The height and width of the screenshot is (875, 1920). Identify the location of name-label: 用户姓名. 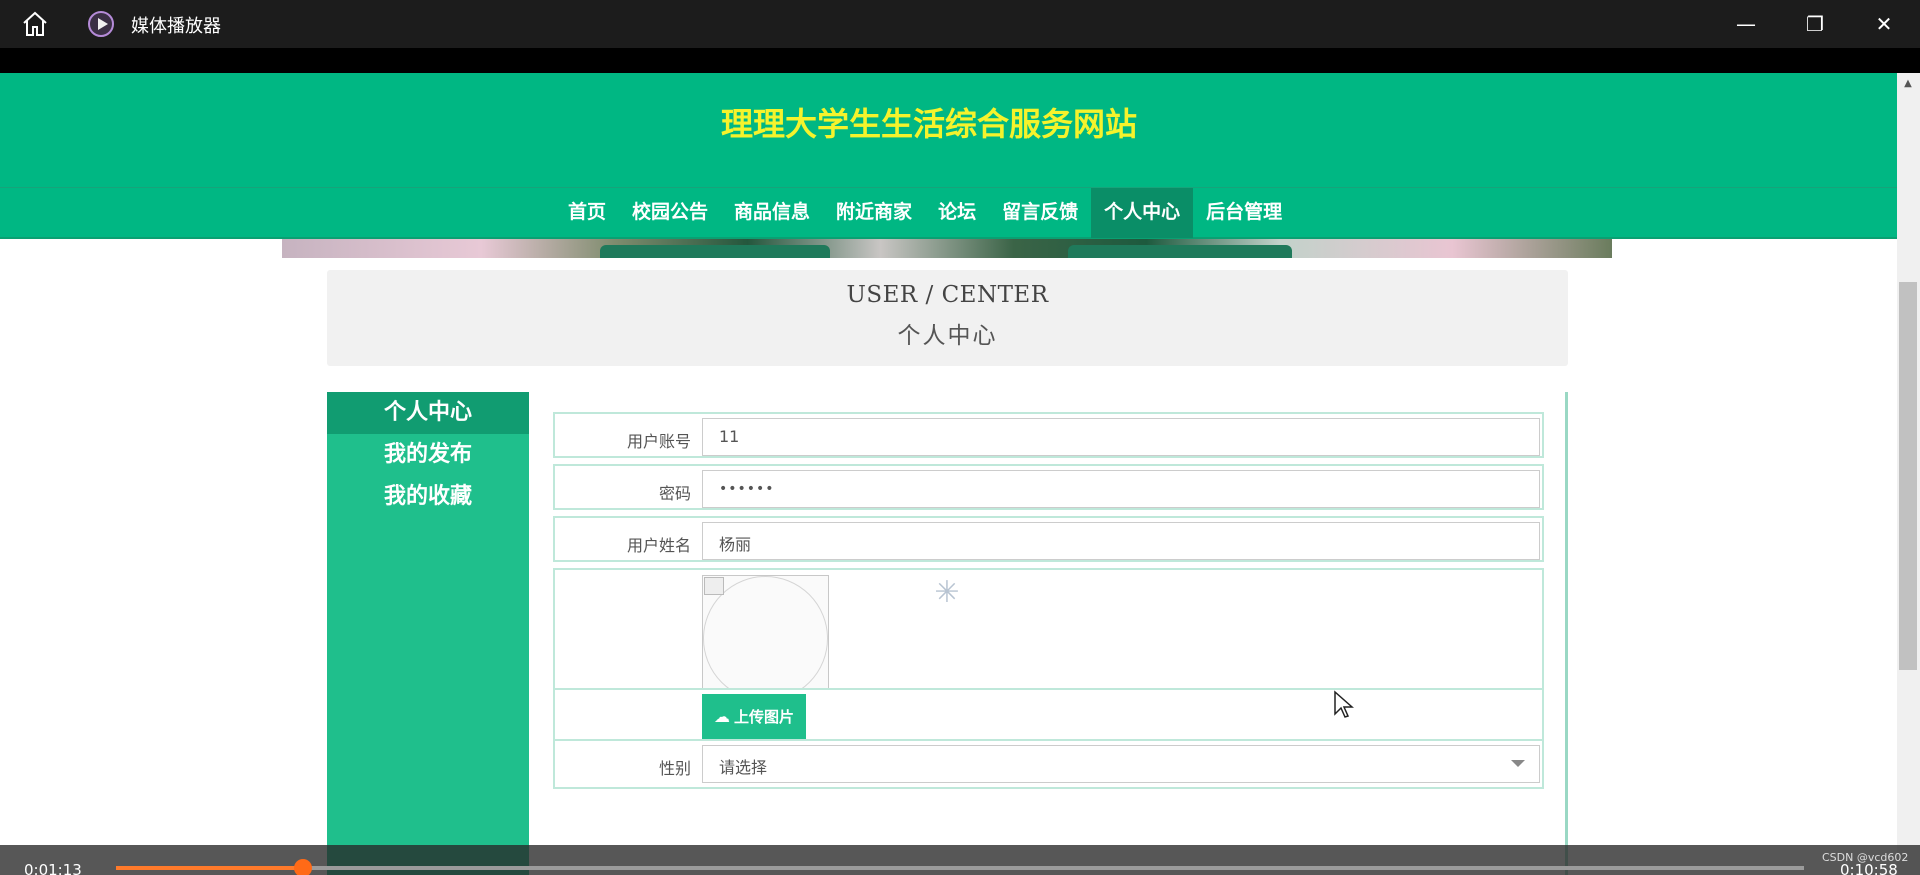
(658, 545).